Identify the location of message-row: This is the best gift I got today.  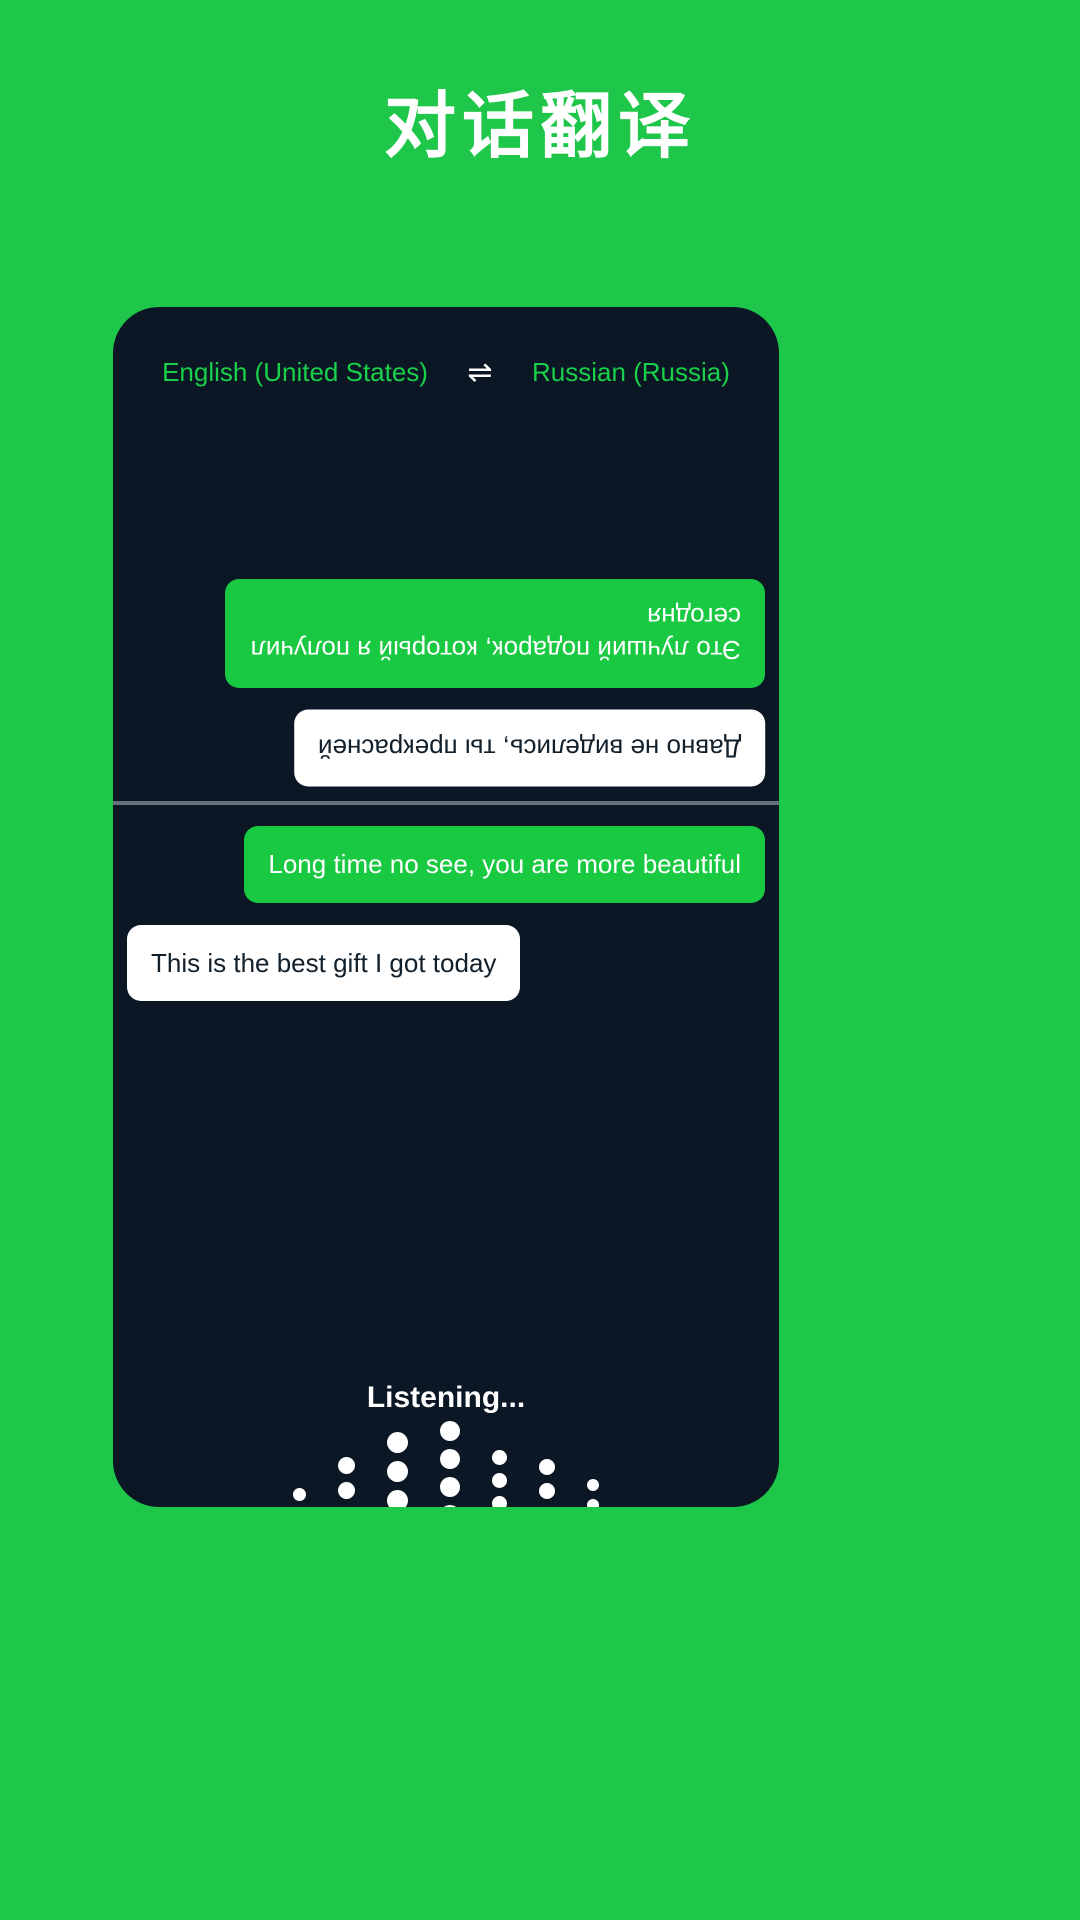
(446, 962).